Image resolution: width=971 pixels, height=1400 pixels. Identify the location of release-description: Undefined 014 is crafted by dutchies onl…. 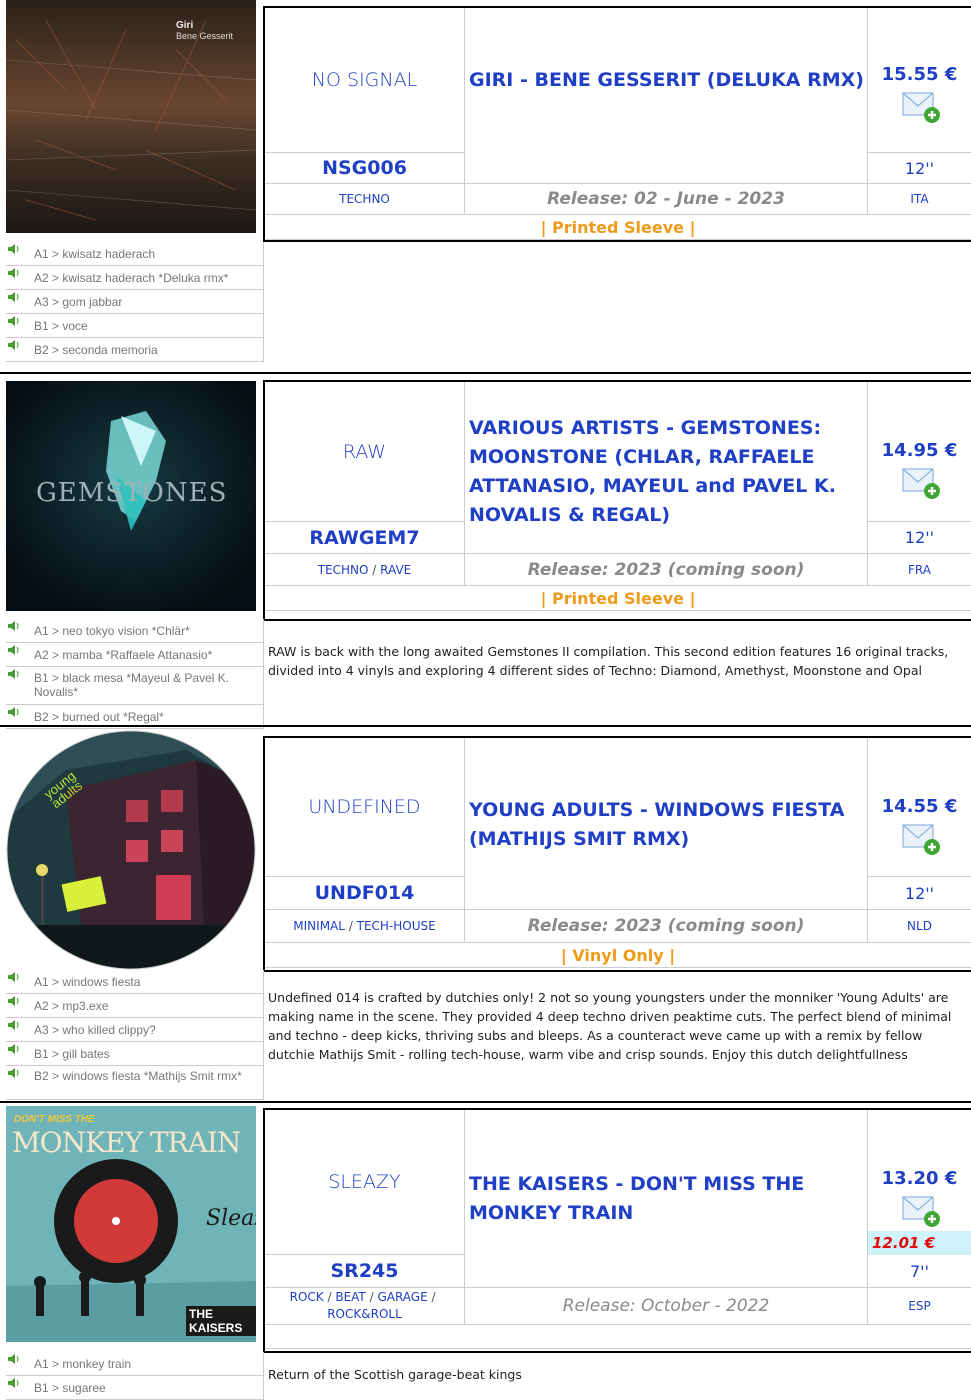
(610, 1026).